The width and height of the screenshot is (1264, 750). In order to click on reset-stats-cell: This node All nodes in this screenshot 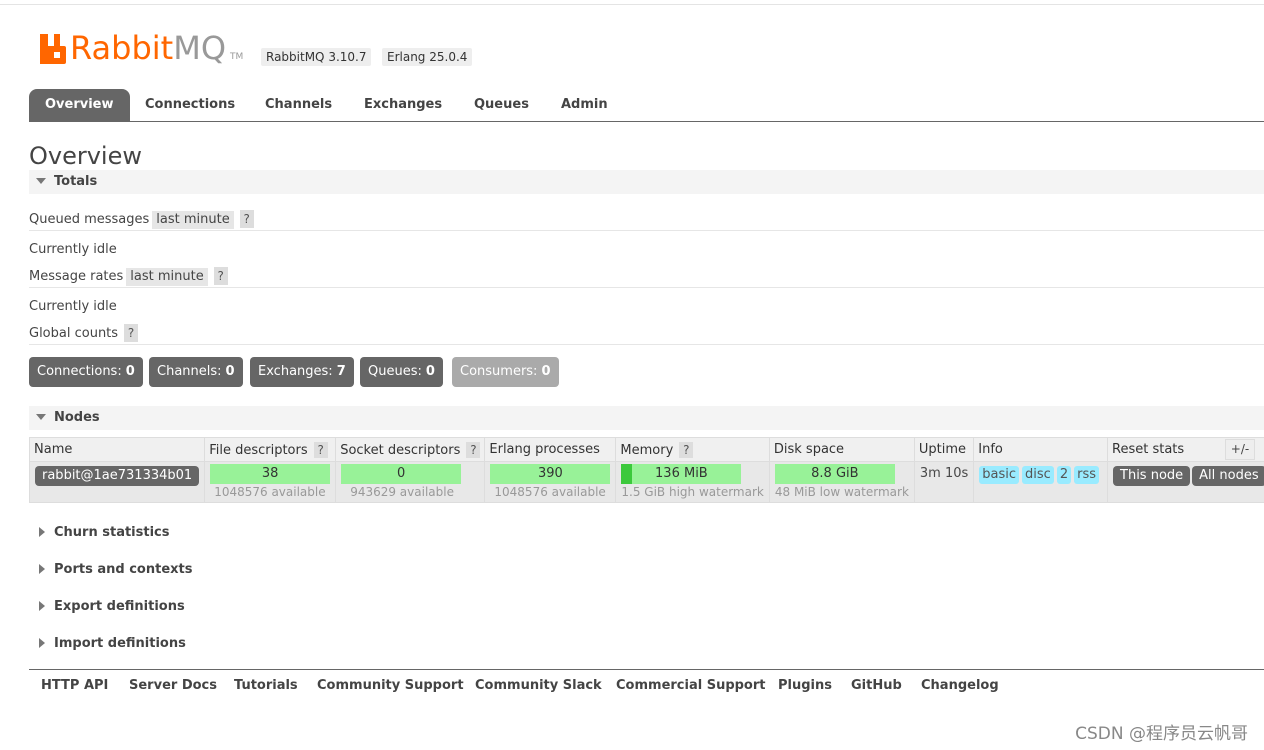, I will do `click(1185, 482)`.